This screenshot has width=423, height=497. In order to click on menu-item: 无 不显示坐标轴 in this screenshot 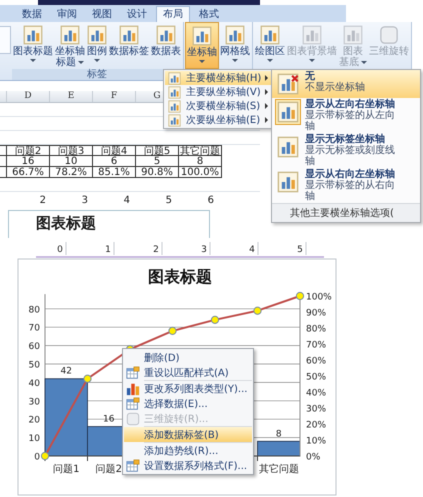, I will do `click(346, 84)`.